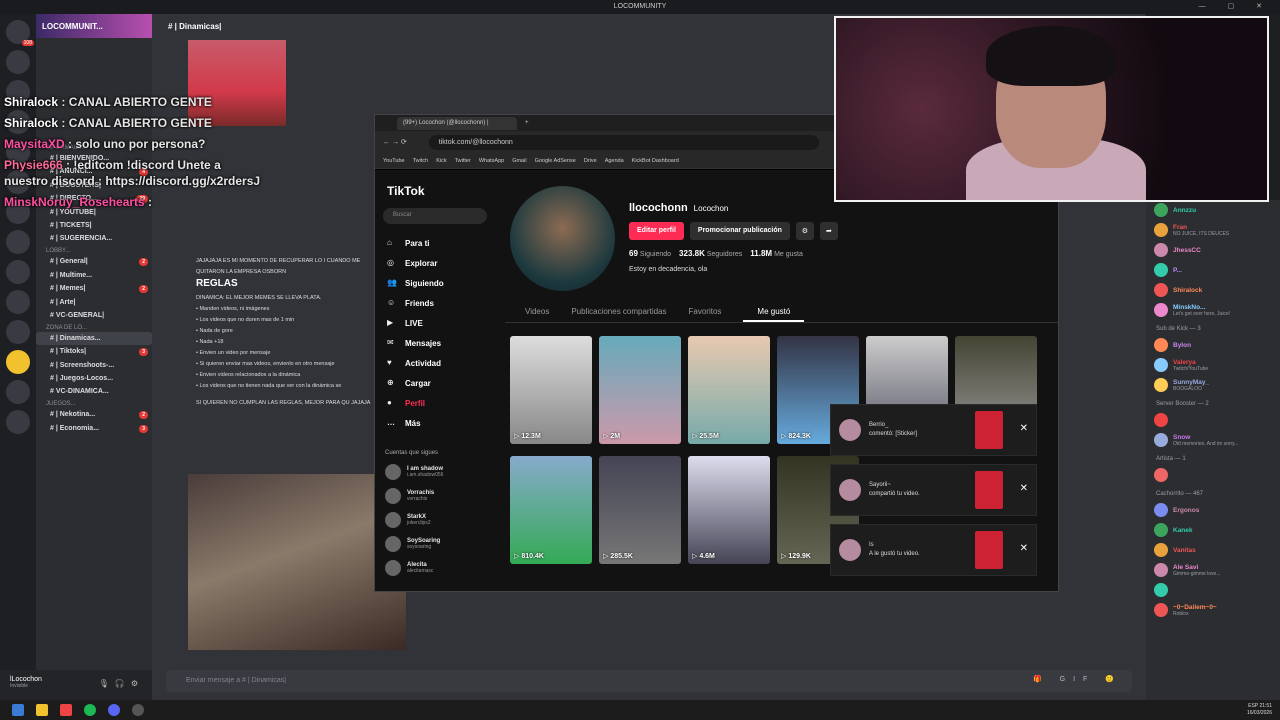  Describe the element at coordinates (94, 262) in the screenshot. I see `channel-item: # | General| 2` at that location.